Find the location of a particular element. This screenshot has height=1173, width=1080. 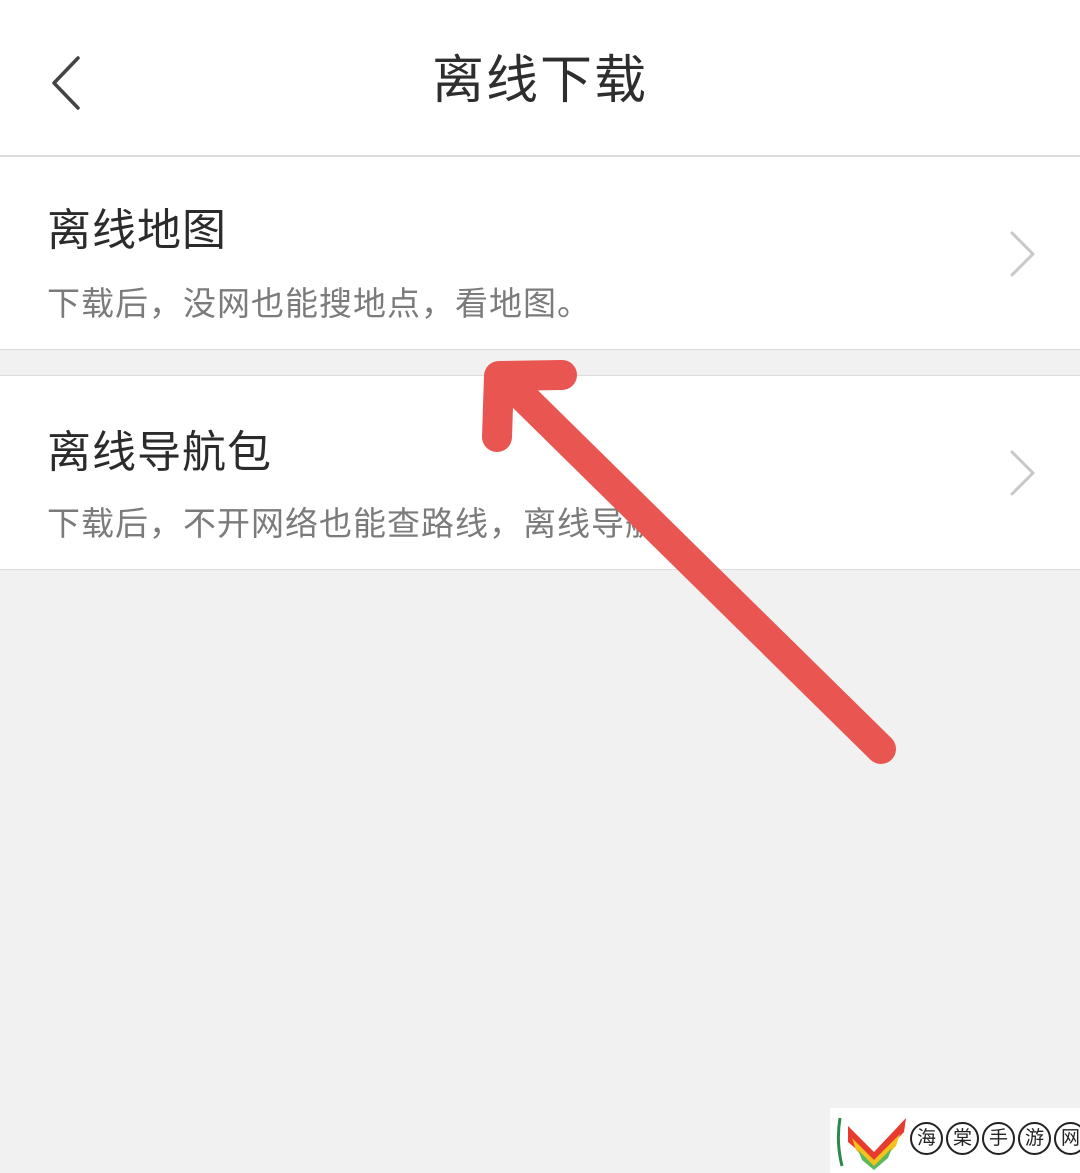

watermark: 海 棠 手 游 网 is located at coordinates (955, 1140).